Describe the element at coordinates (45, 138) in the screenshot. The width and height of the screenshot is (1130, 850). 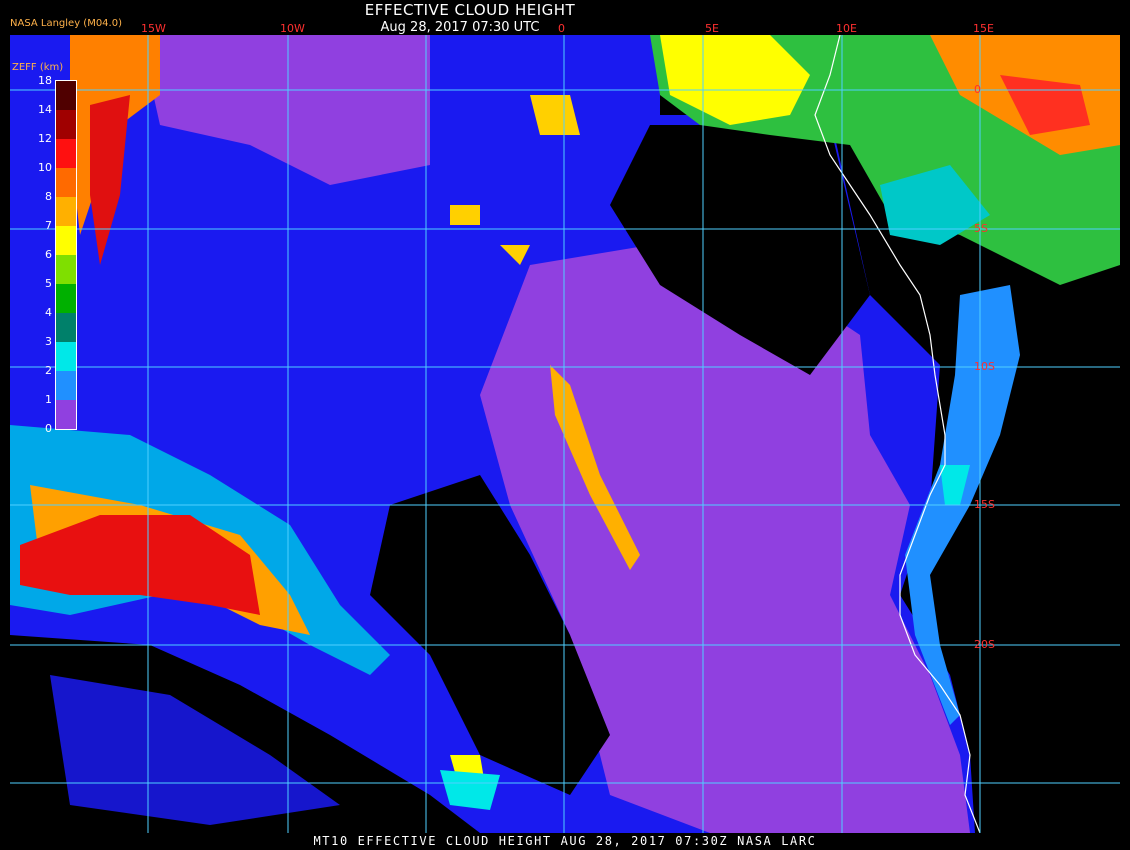
I see `legend-label: 12` at that location.